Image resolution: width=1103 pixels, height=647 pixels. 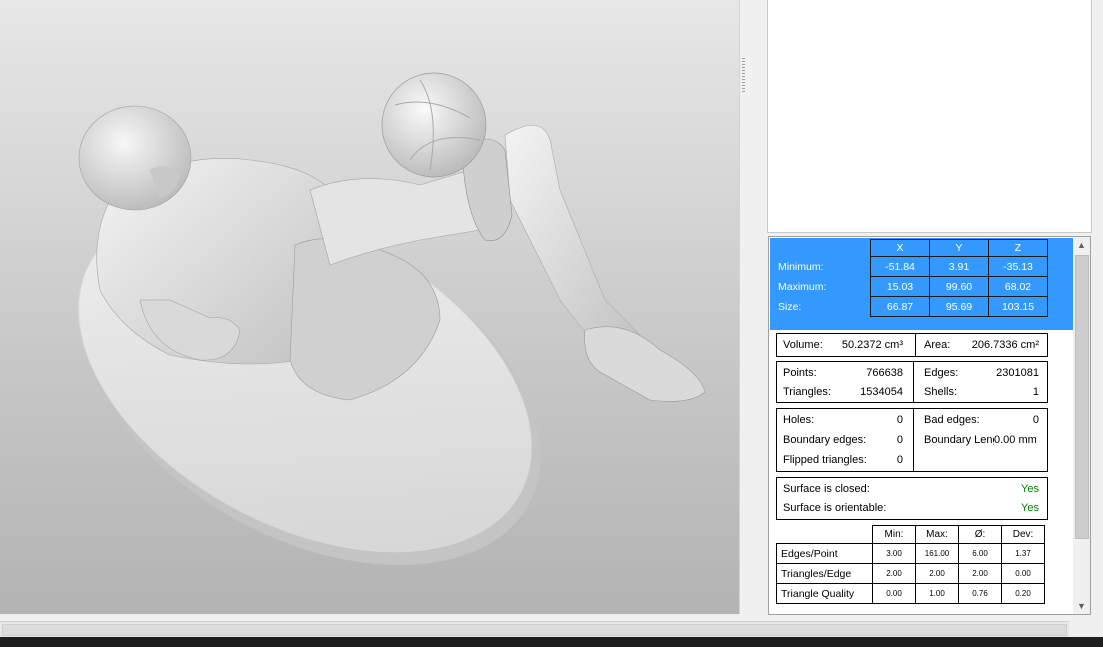 What do you see at coordinates (937, 553) in the screenshot?
I see `stat-max: 161.00` at bounding box center [937, 553].